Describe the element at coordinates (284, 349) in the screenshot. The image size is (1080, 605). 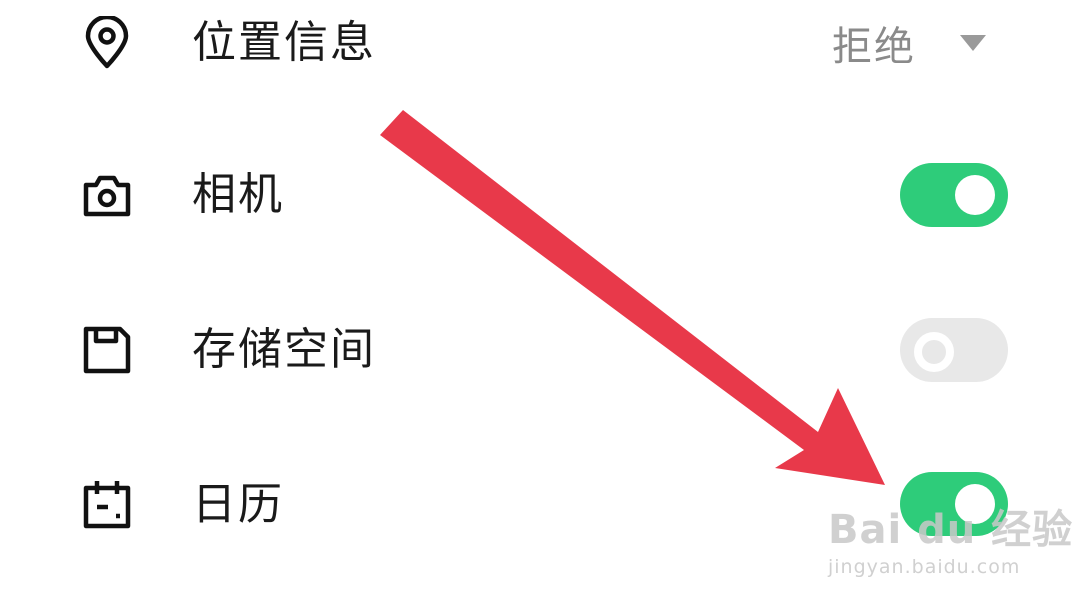
I see `permission-label: 存储空间` at that location.